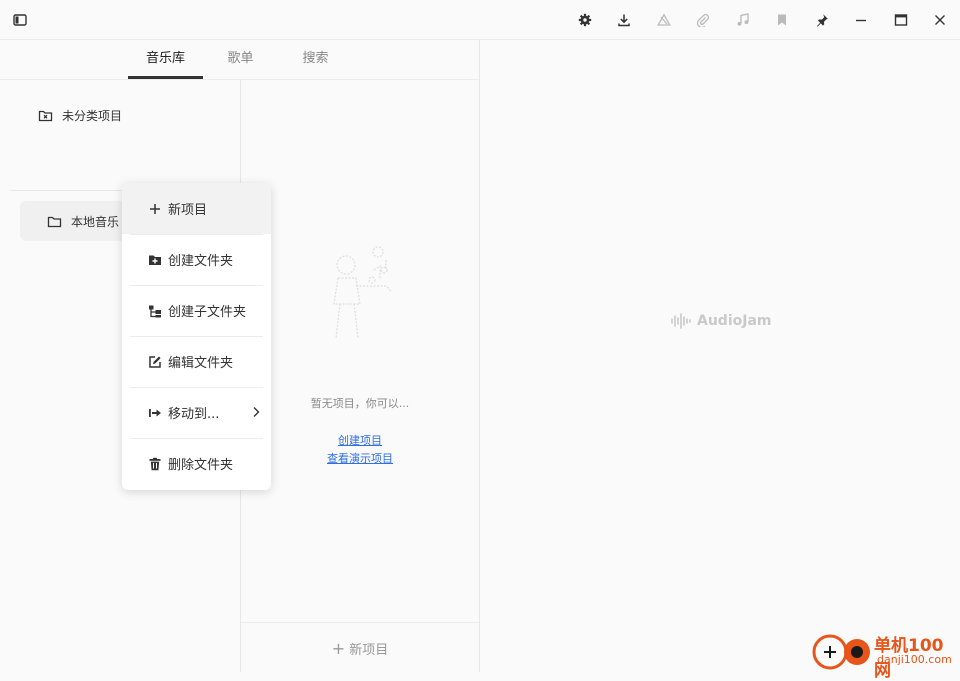 The height and width of the screenshot is (681, 960). Describe the element at coordinates (155, 260) in the screenshot. I see `folder-plus-icon` at that location.